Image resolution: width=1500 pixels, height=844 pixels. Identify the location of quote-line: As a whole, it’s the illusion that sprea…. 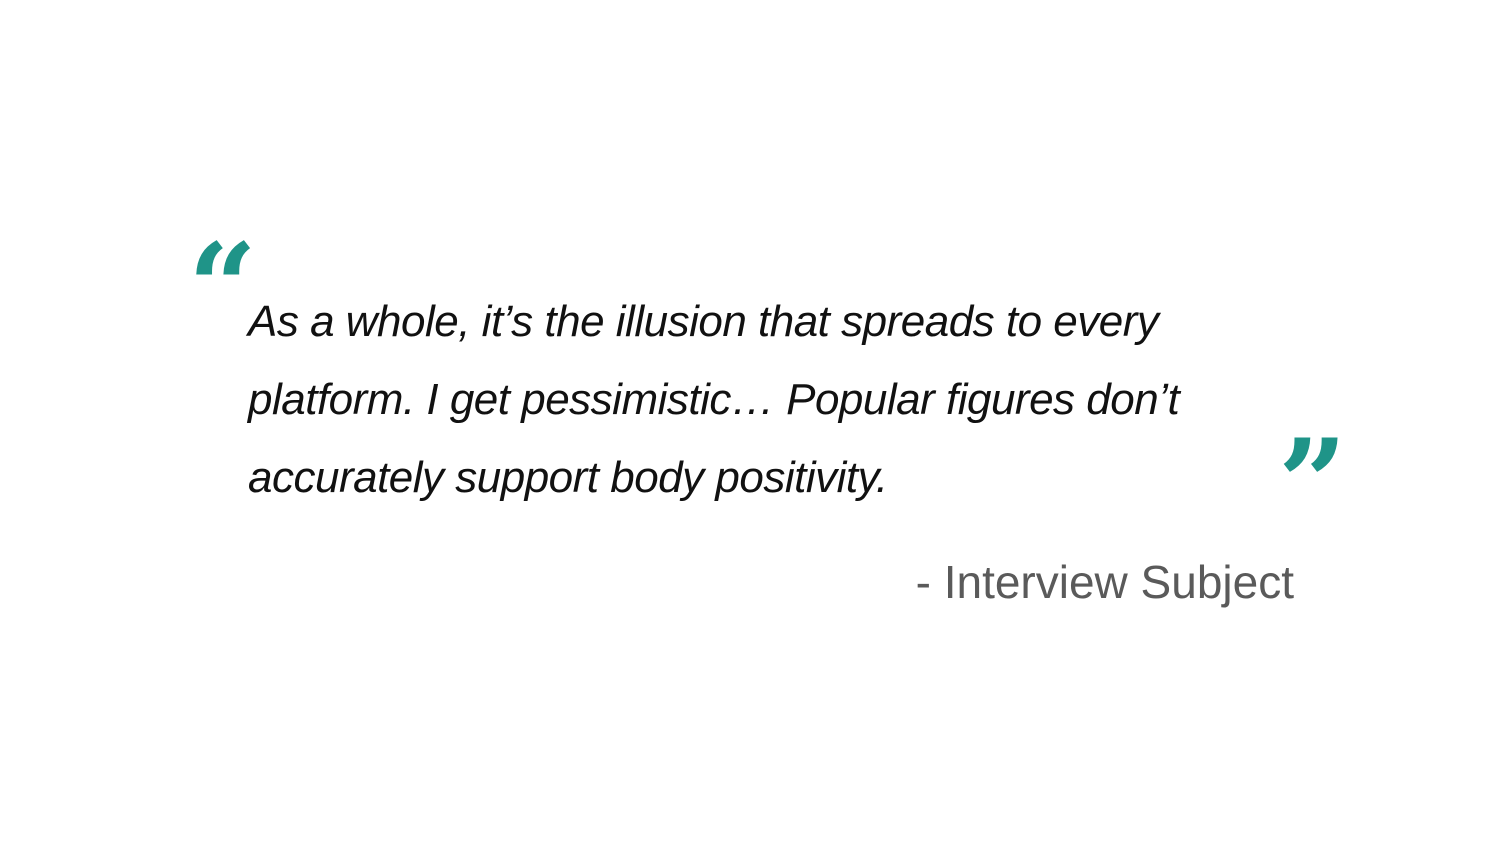
(703, 321).